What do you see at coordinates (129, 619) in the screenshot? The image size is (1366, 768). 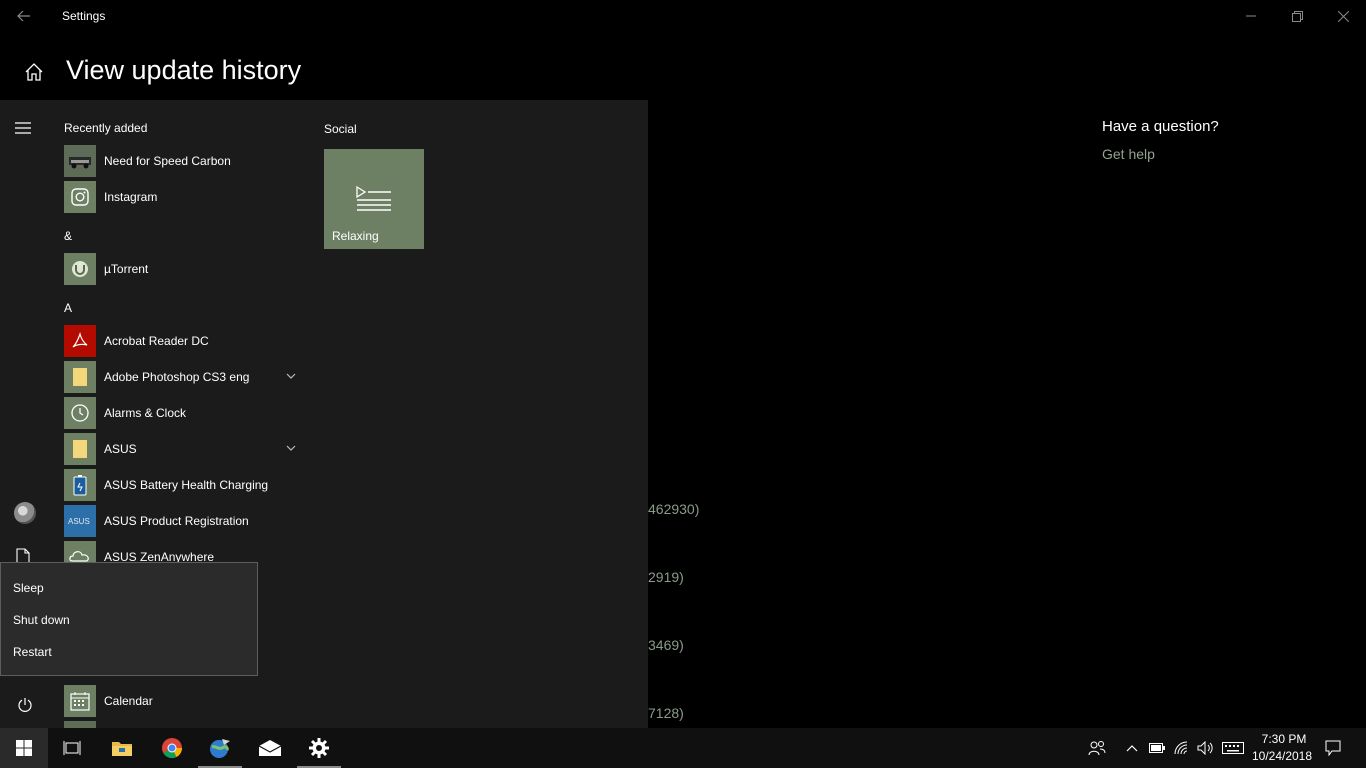 I see `power-menu: Sleep Shut down Restart` at bounding box center [129, 619].